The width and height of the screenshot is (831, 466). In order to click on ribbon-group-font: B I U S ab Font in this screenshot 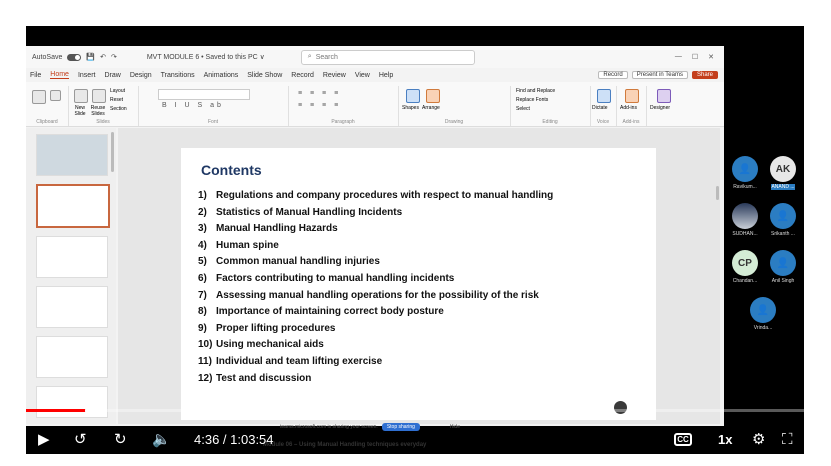, I will do `click(213, 106)`.